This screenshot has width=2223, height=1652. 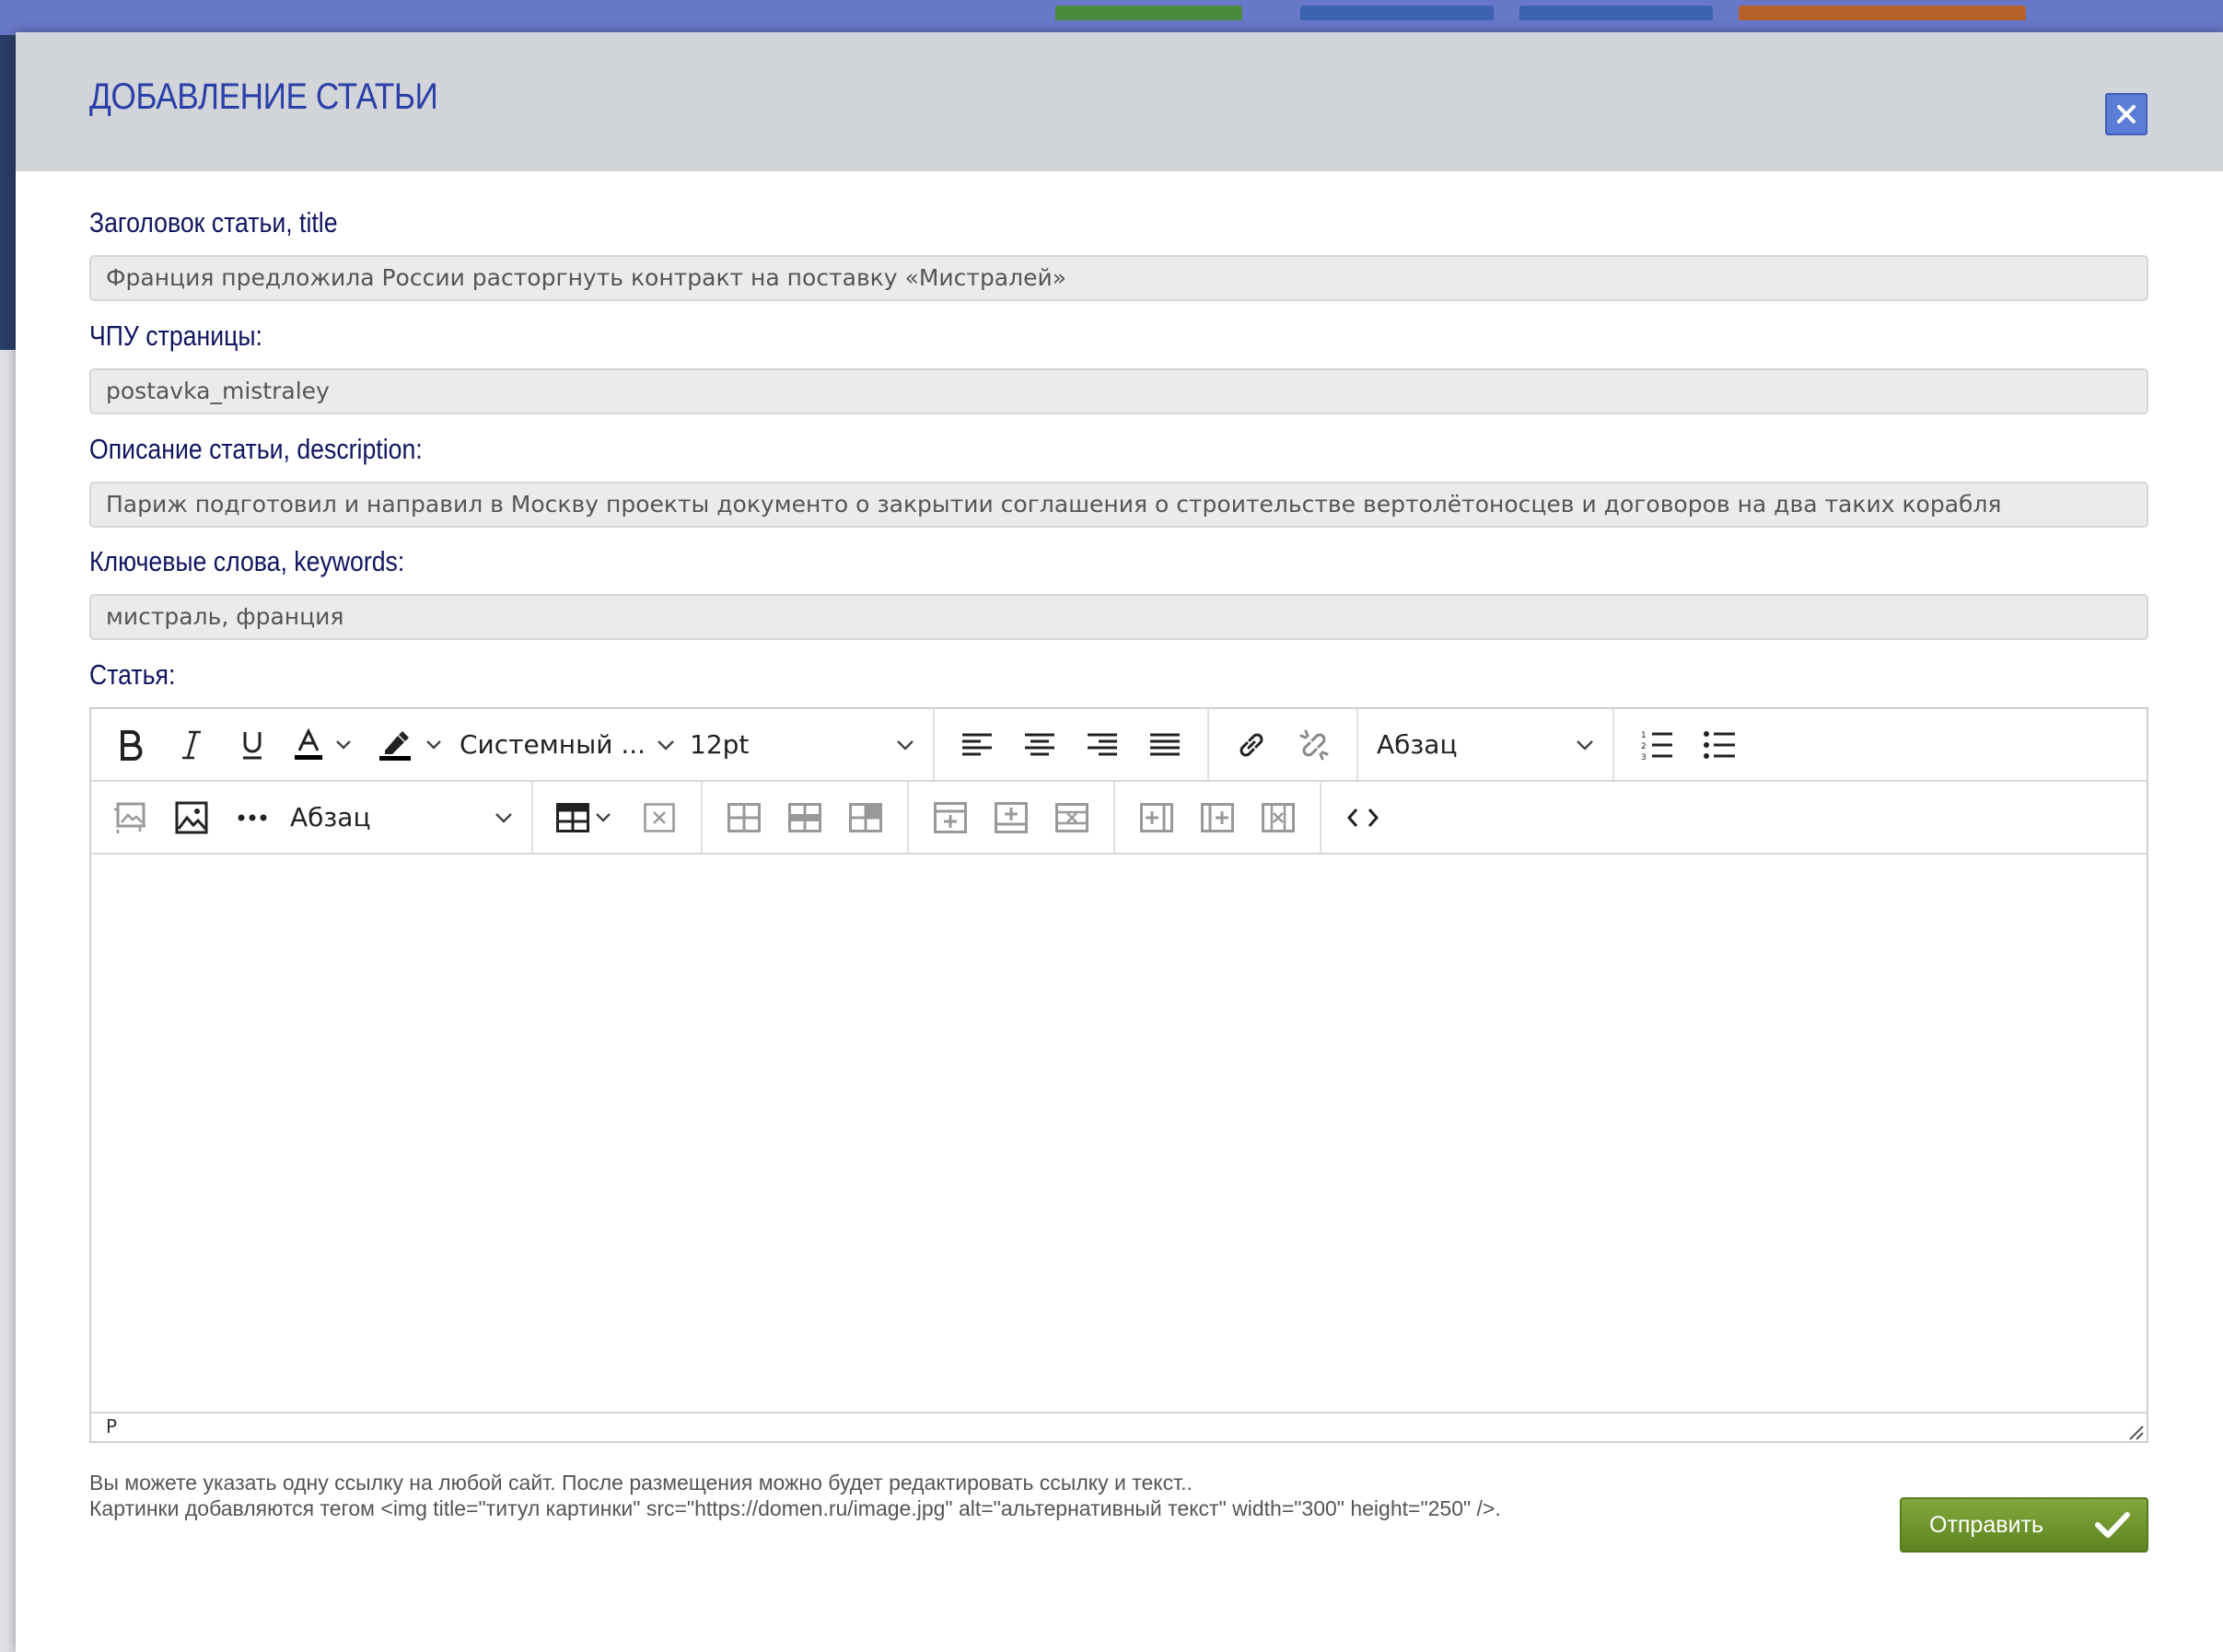 I want to click on align-right-button, so click(x=1102, y=745).